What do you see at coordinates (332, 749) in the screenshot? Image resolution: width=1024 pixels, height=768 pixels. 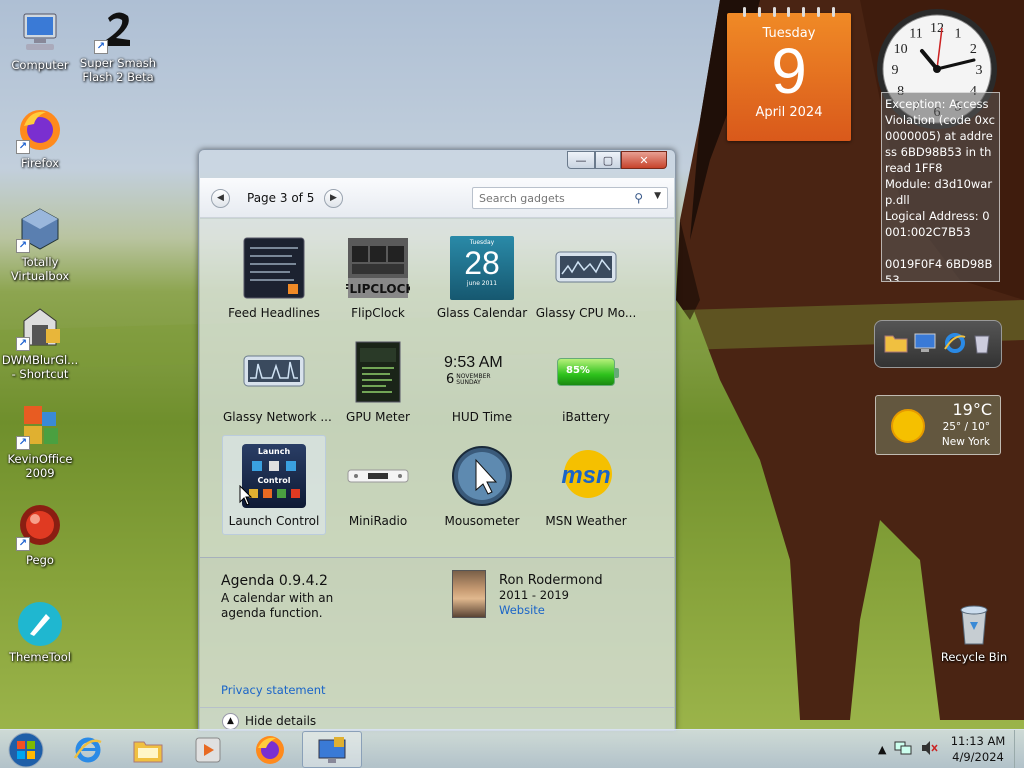 I see `taskbar-gadgets` at bounding box center [332, 749].